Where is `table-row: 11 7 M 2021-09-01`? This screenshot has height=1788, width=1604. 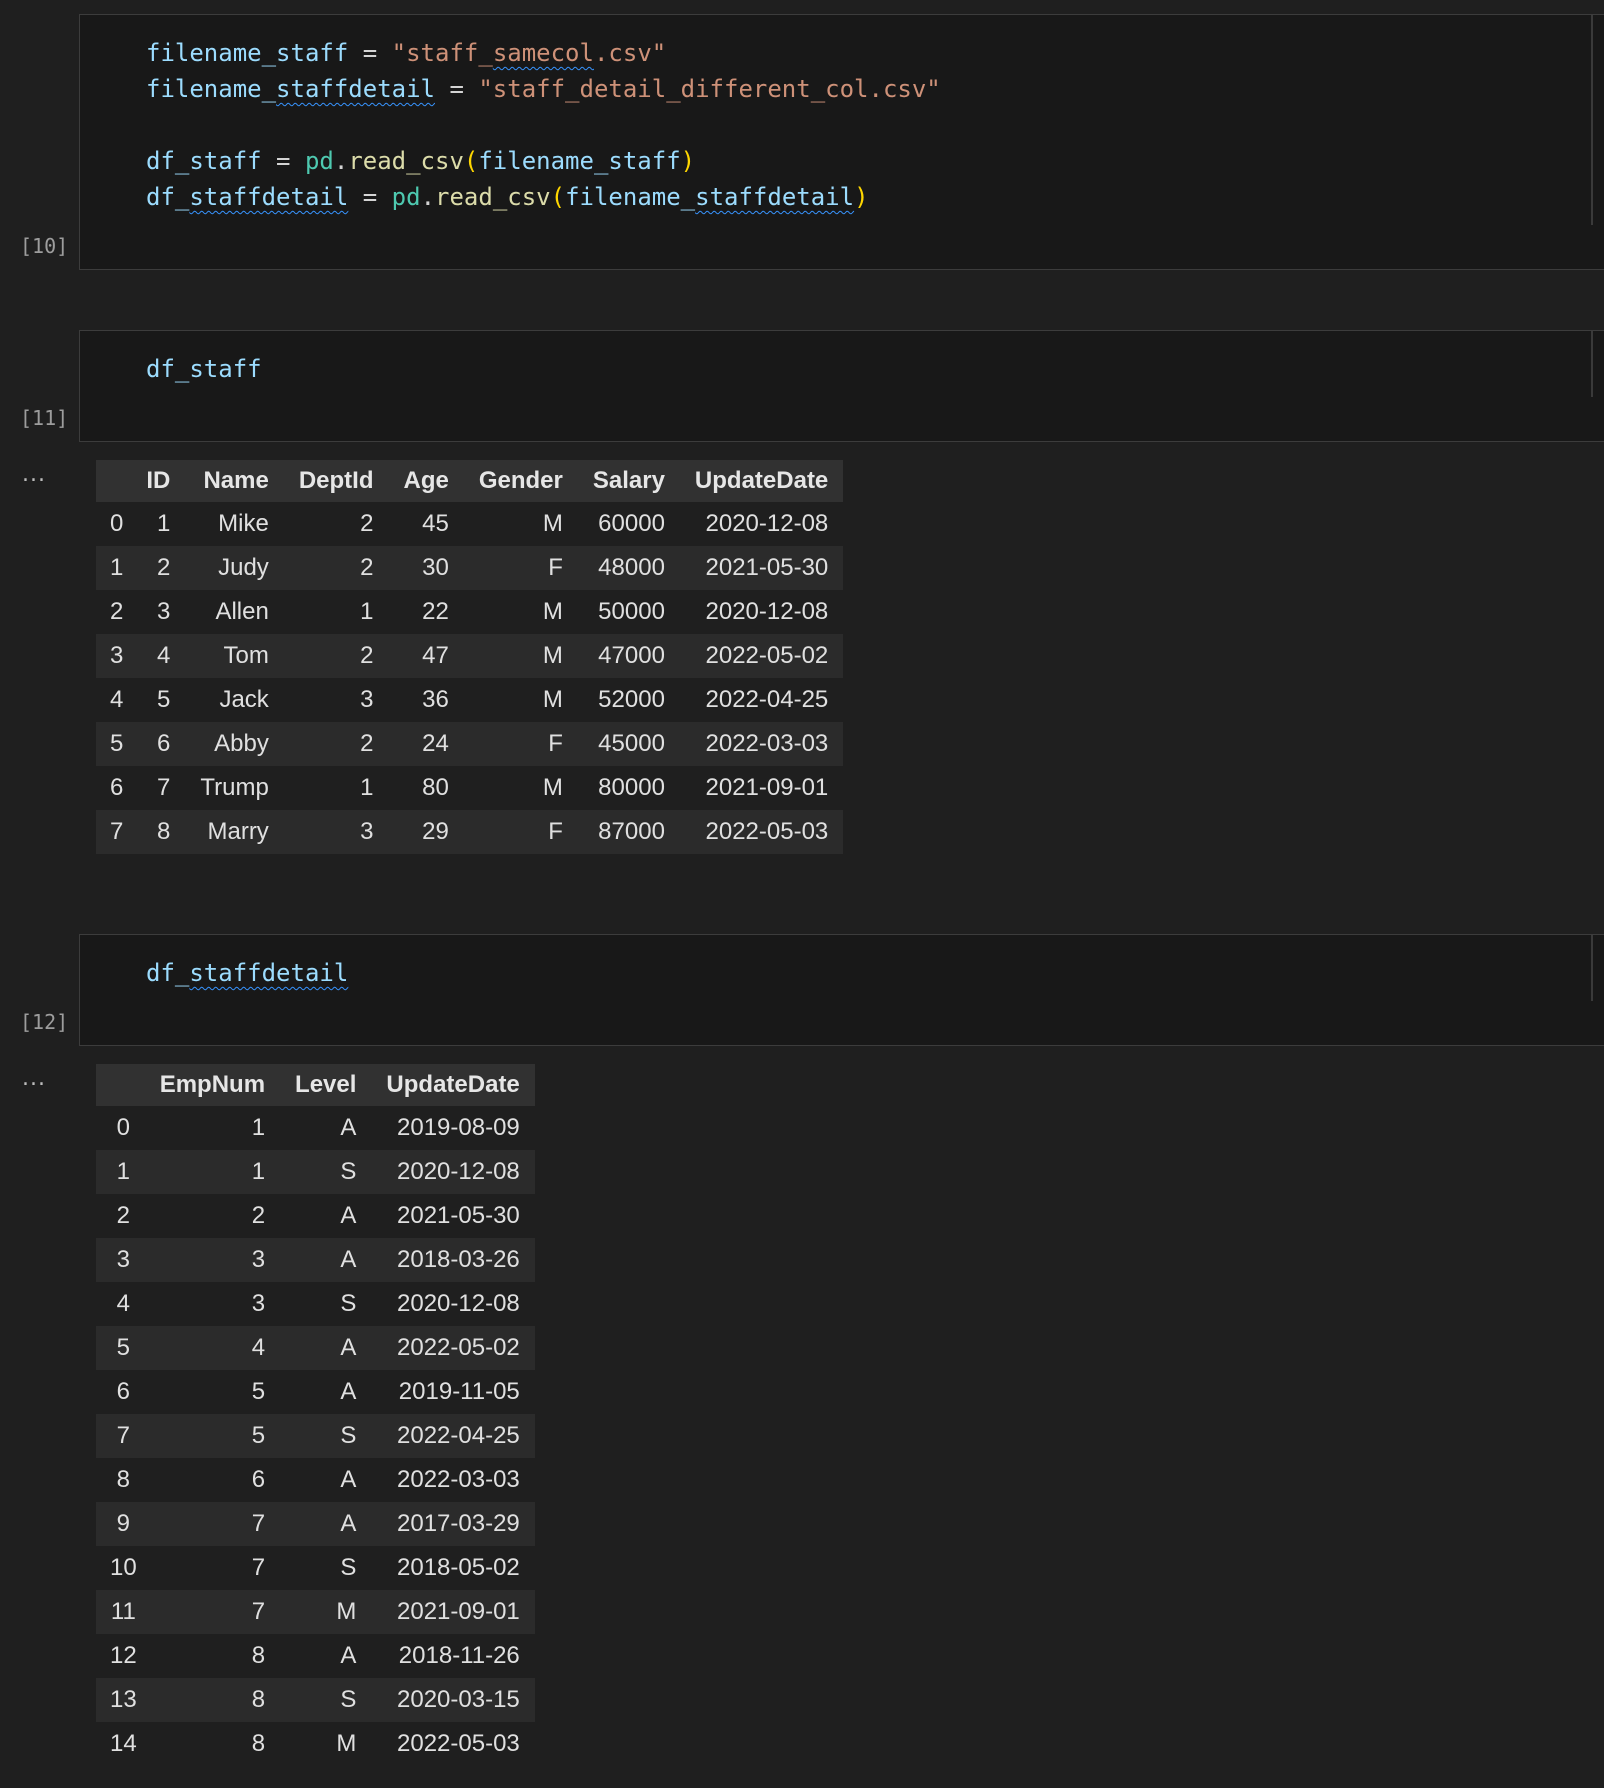 table-row: 11 7 M 2021-09-01 is located at coordinates (315, 1612).